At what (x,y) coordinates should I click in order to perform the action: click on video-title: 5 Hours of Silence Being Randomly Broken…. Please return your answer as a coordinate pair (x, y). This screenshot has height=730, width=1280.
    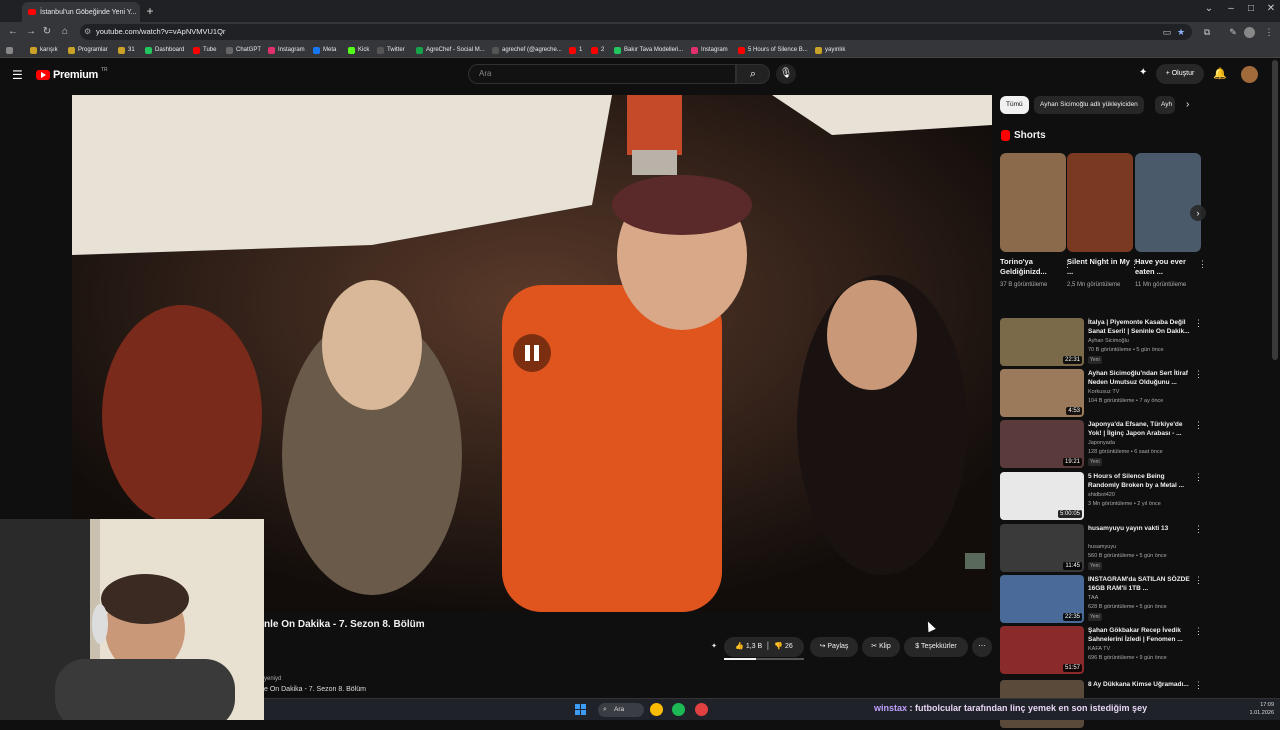
    Looking at the image, I should click on (1140, 481).